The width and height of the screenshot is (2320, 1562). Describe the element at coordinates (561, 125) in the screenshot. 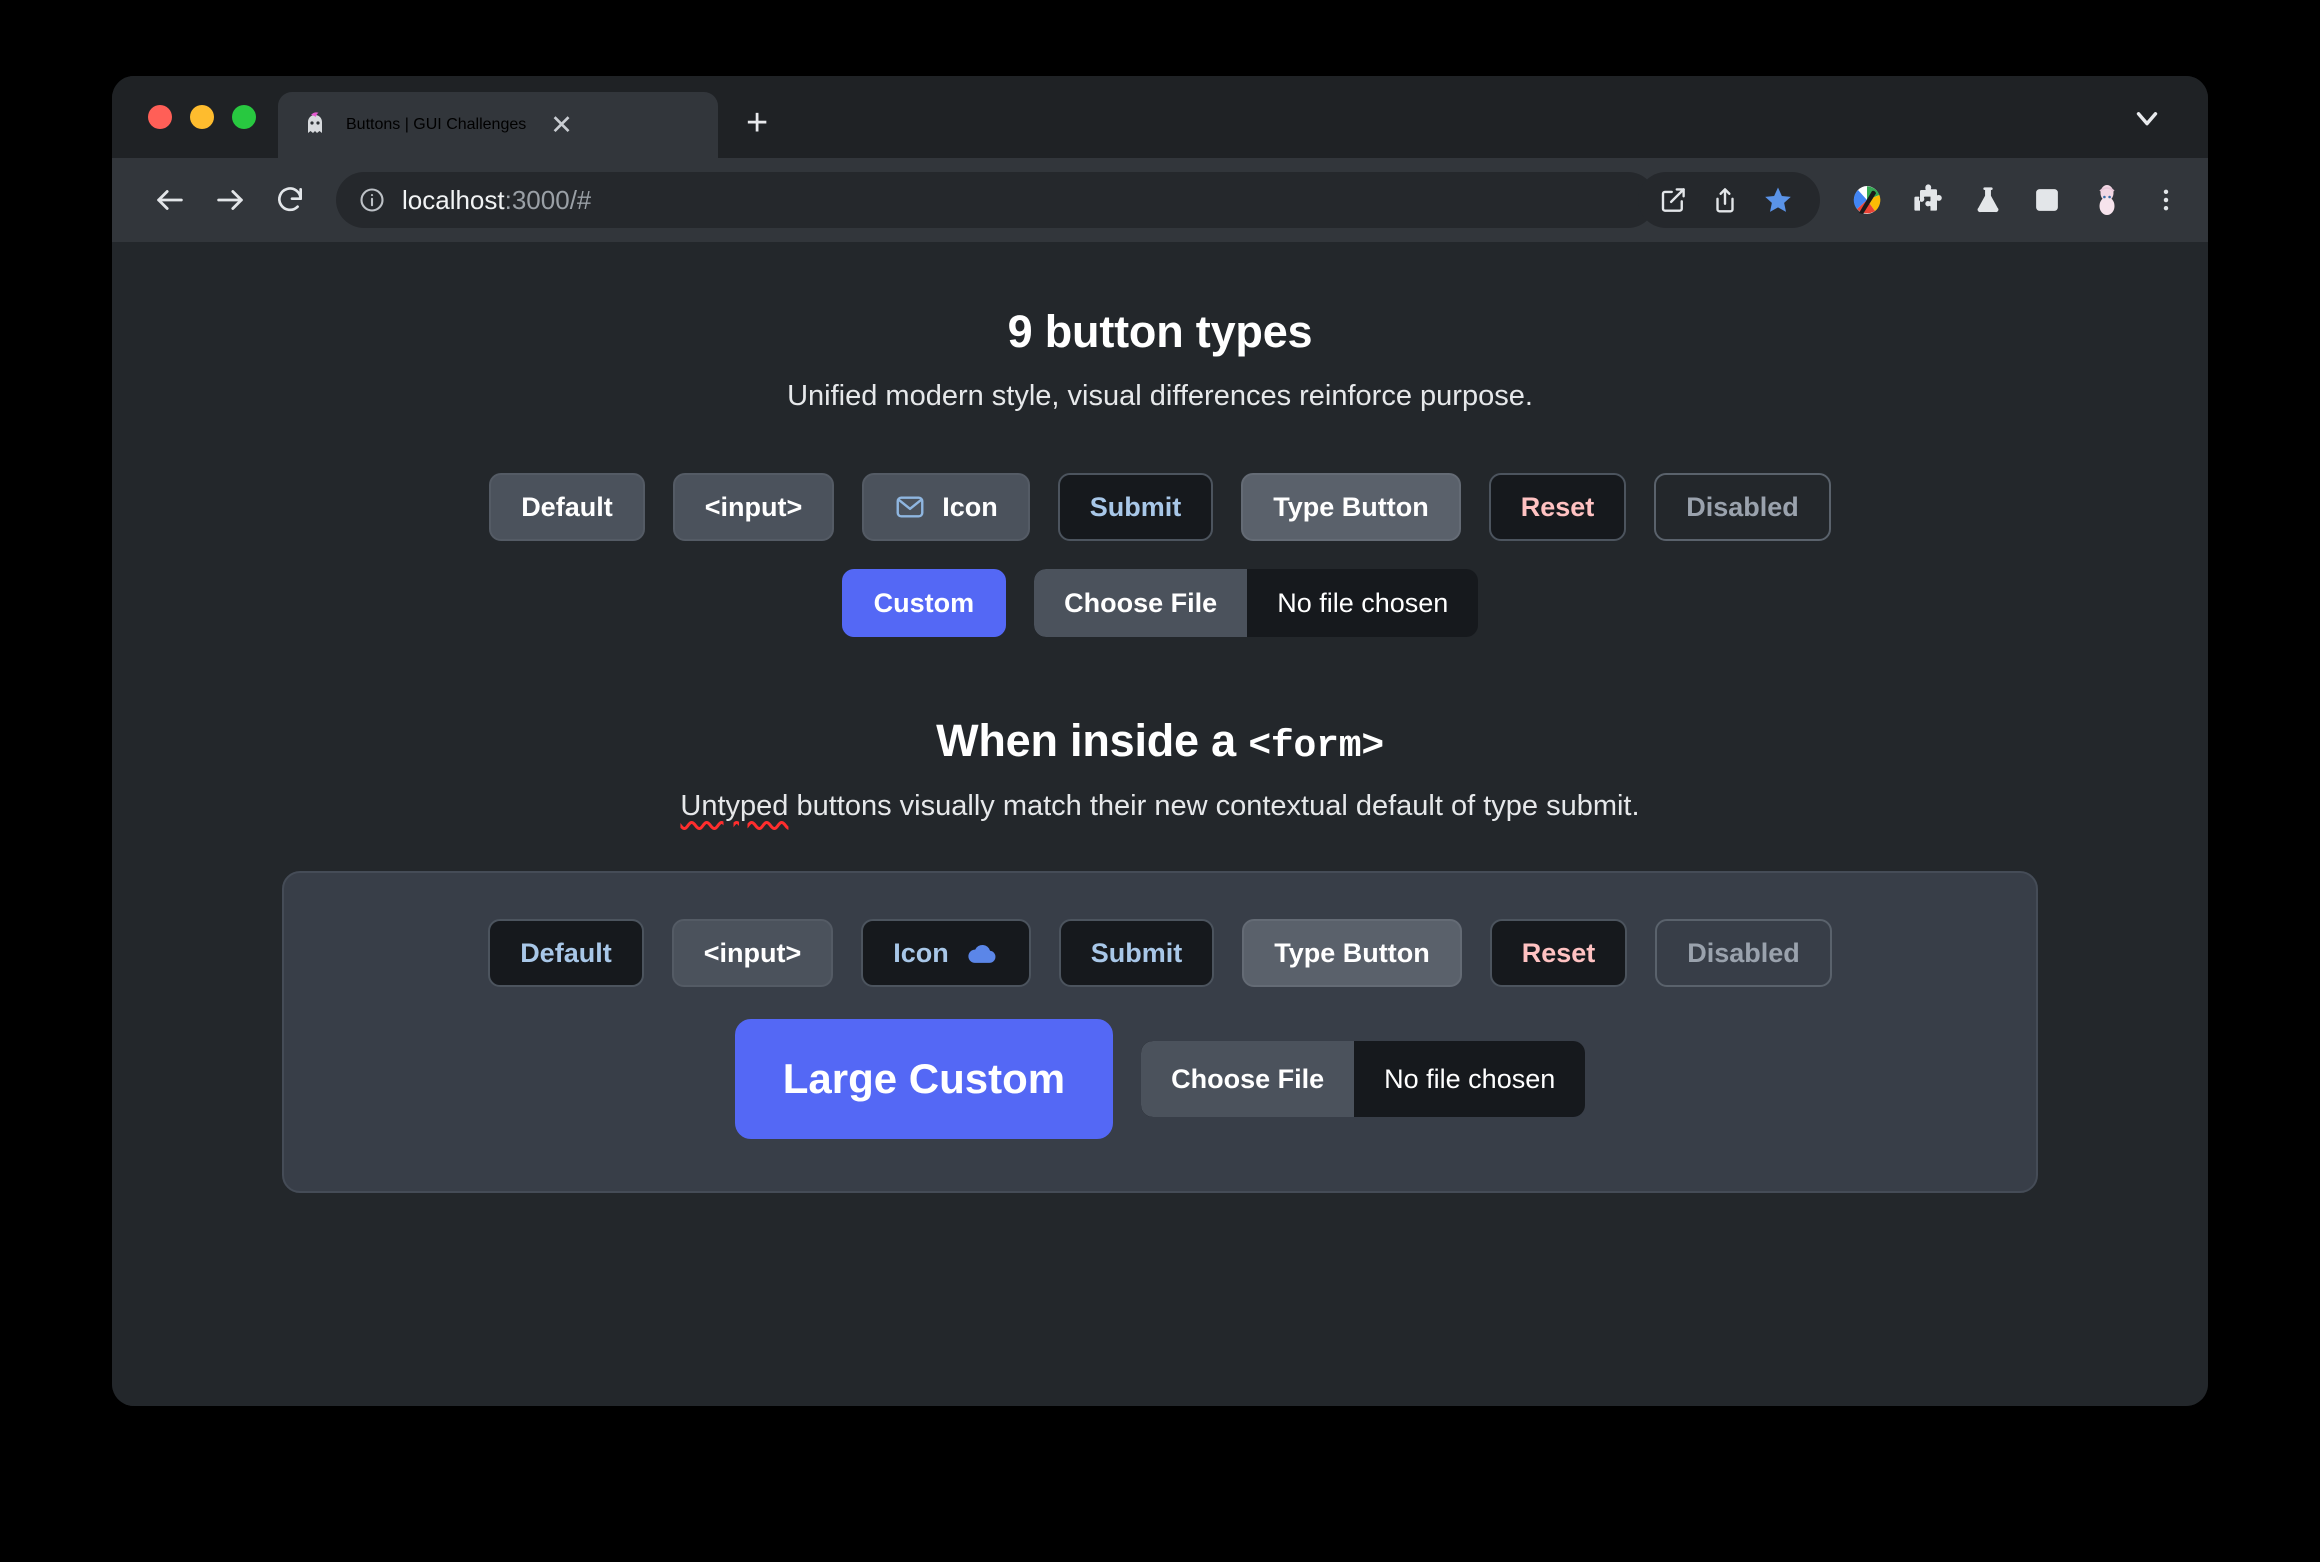

I see `close-tab-button: ✕` at that location.